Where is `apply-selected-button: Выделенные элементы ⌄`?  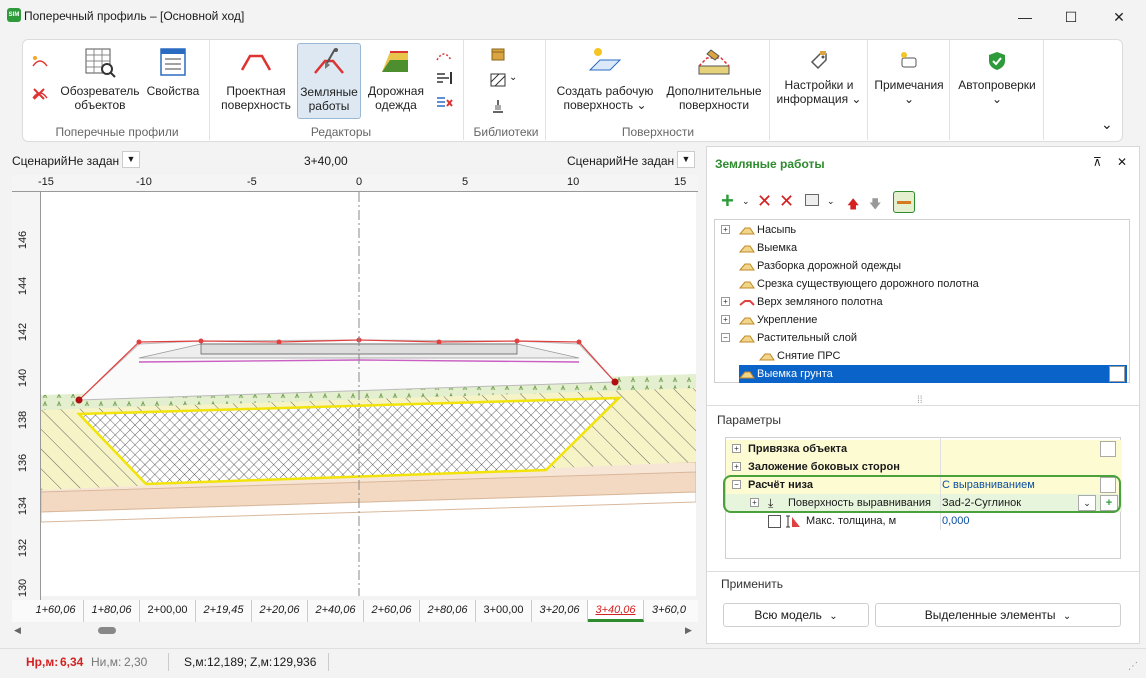 apply-selected-button: Выделенные элементы ⌄ is located at coordinates (998, 615).